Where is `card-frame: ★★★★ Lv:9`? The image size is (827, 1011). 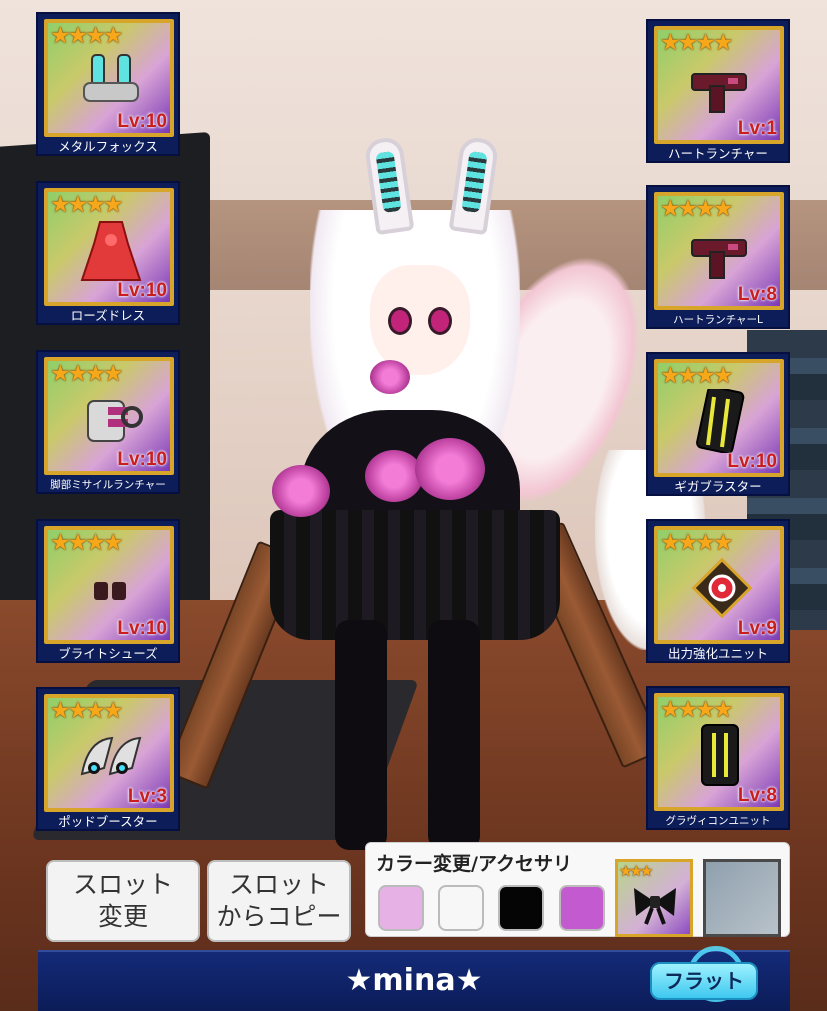
card-frame: ★★★★ Lv:9 is located at coordinates (719, 585).